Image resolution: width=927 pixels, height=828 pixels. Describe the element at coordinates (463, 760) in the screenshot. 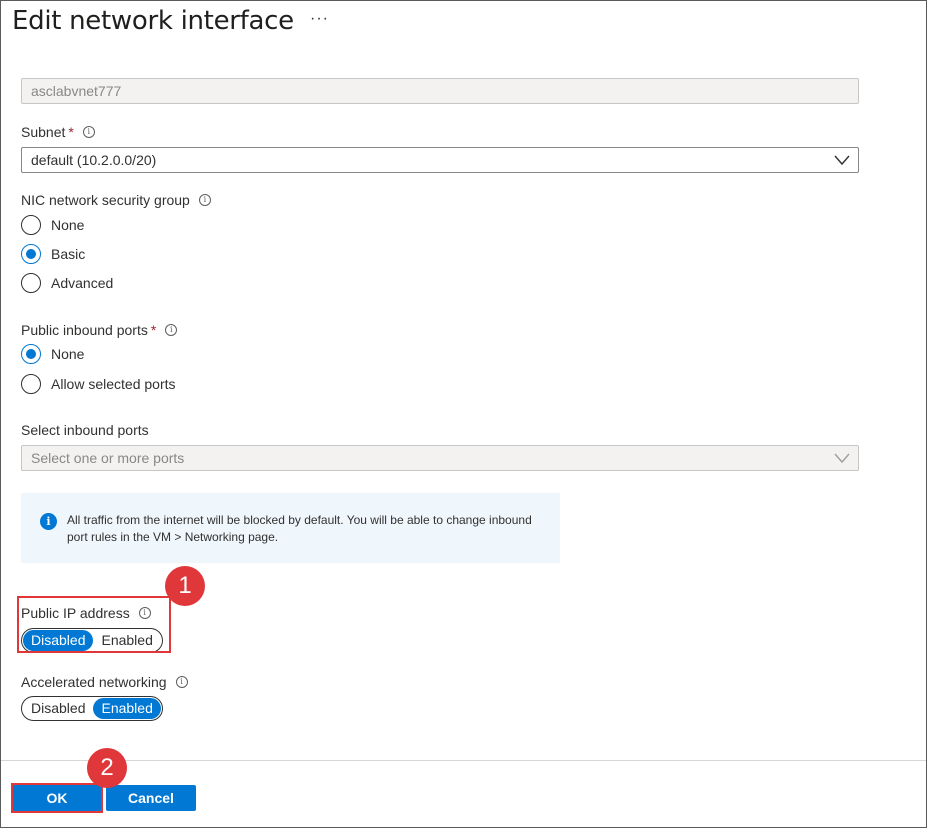

I see `footer-divider` at that location.